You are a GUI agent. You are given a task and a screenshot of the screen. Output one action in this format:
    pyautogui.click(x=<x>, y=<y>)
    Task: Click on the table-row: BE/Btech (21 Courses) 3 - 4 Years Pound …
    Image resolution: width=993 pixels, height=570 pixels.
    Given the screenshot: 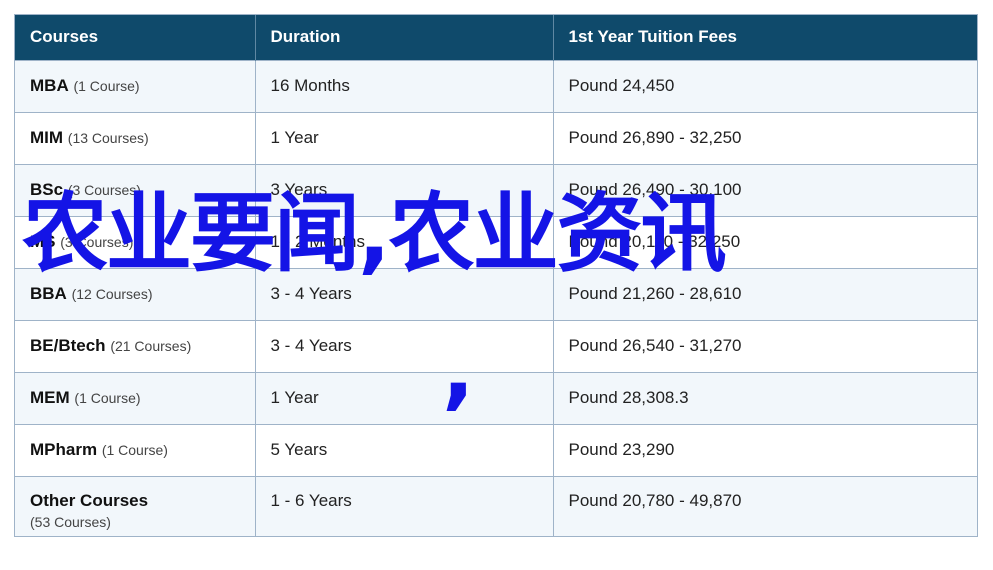 What is the action you would take?
    pyautogui.click(x=496, y=345)
    